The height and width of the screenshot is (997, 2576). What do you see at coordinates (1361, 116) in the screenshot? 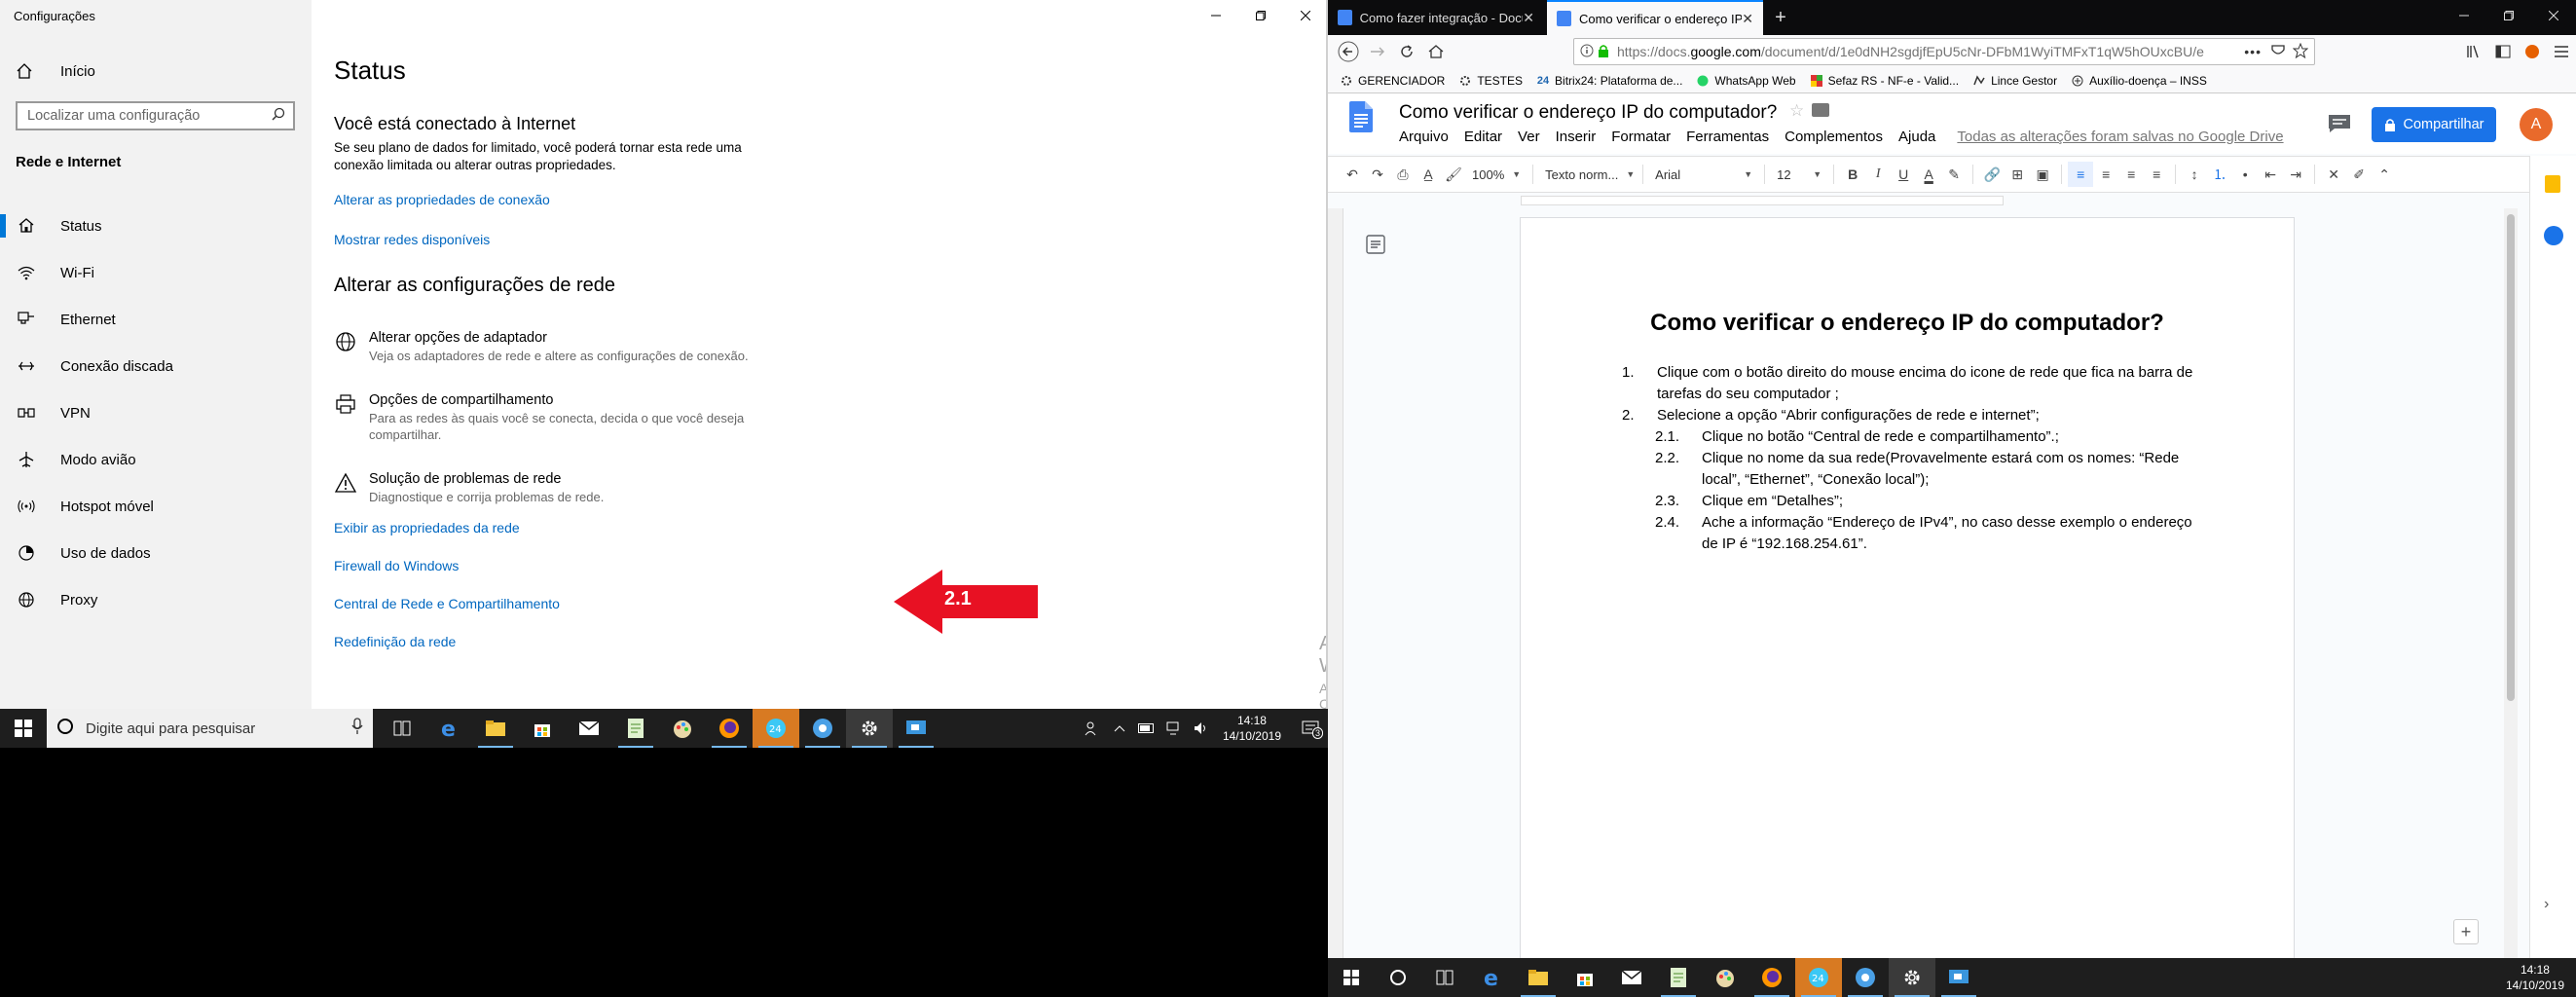
I see `docs-logo-icon` at bounding box center [1361, 116].